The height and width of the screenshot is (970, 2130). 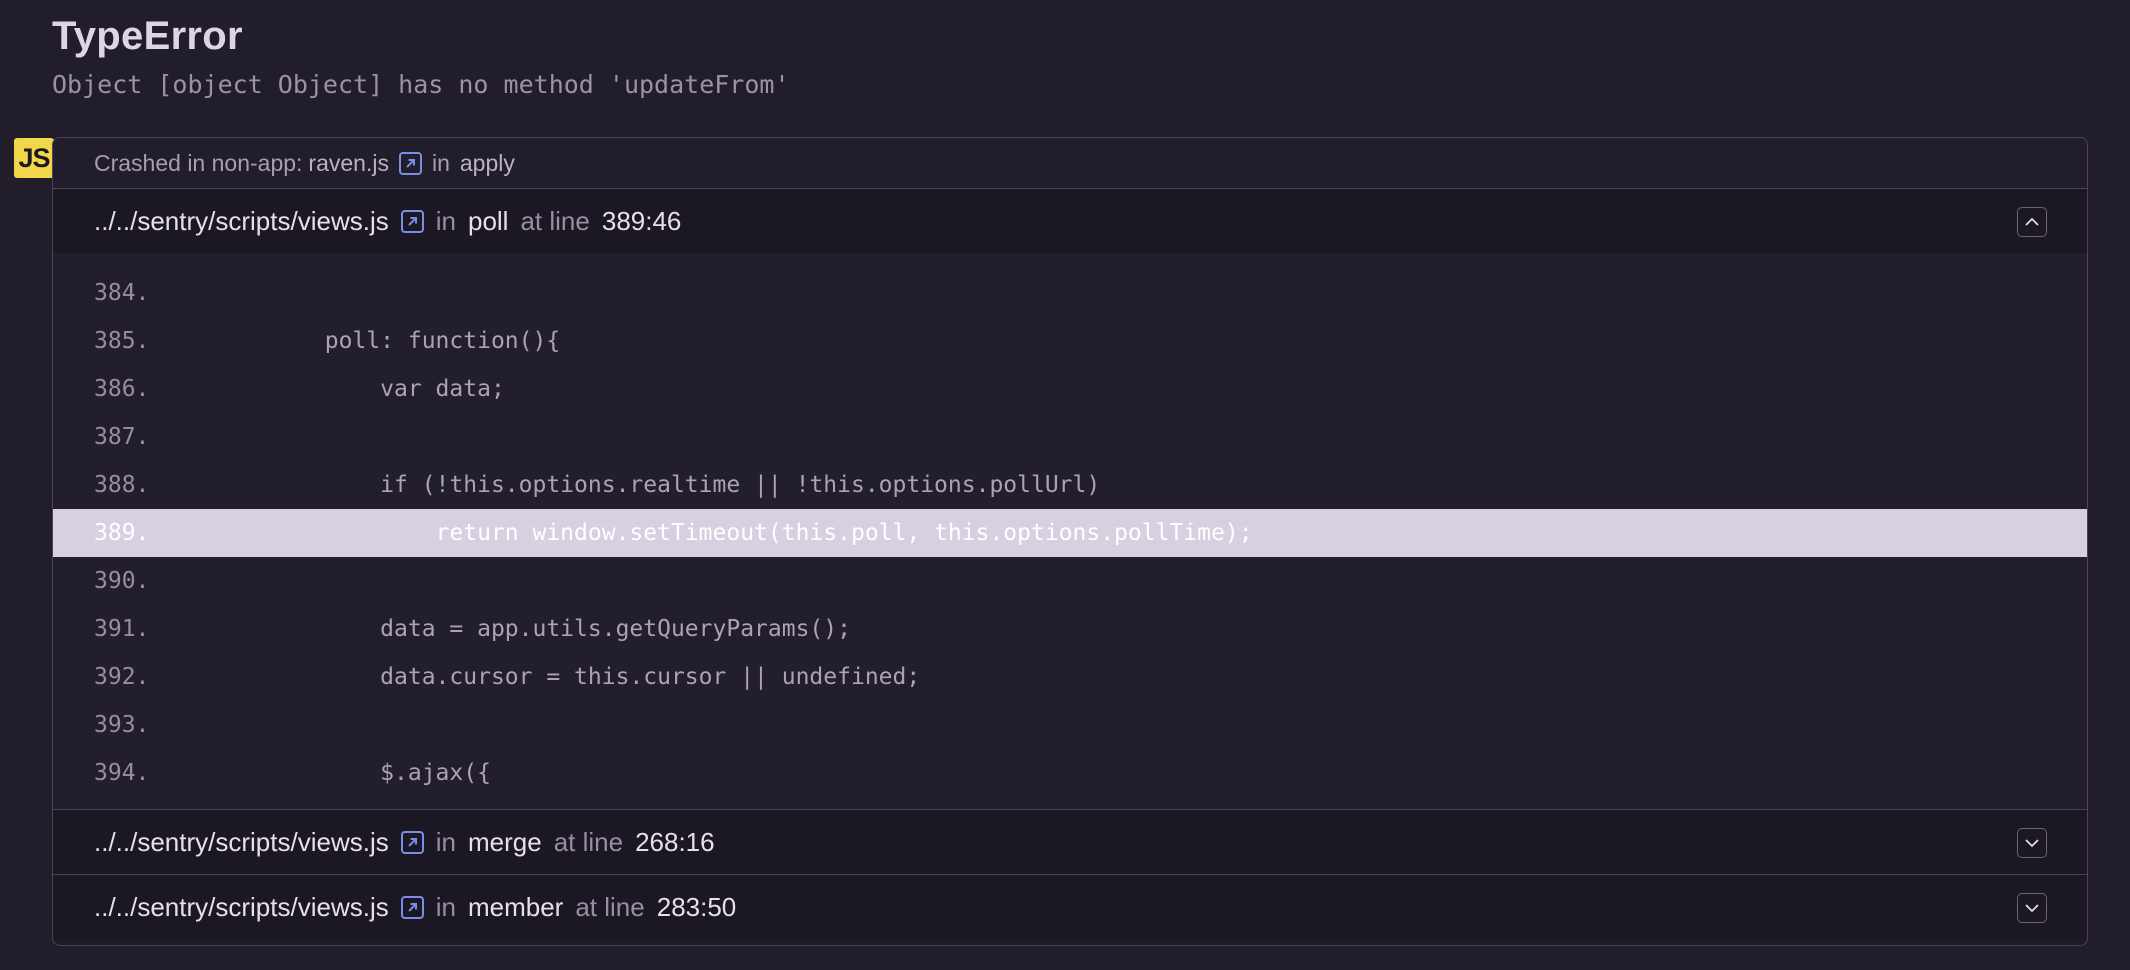 What do you see at coordinates (472, 629) in the screenshot?
I see `code-line: 391. data = app.utils.getQueryParams();` at bounding box center [472, 629].